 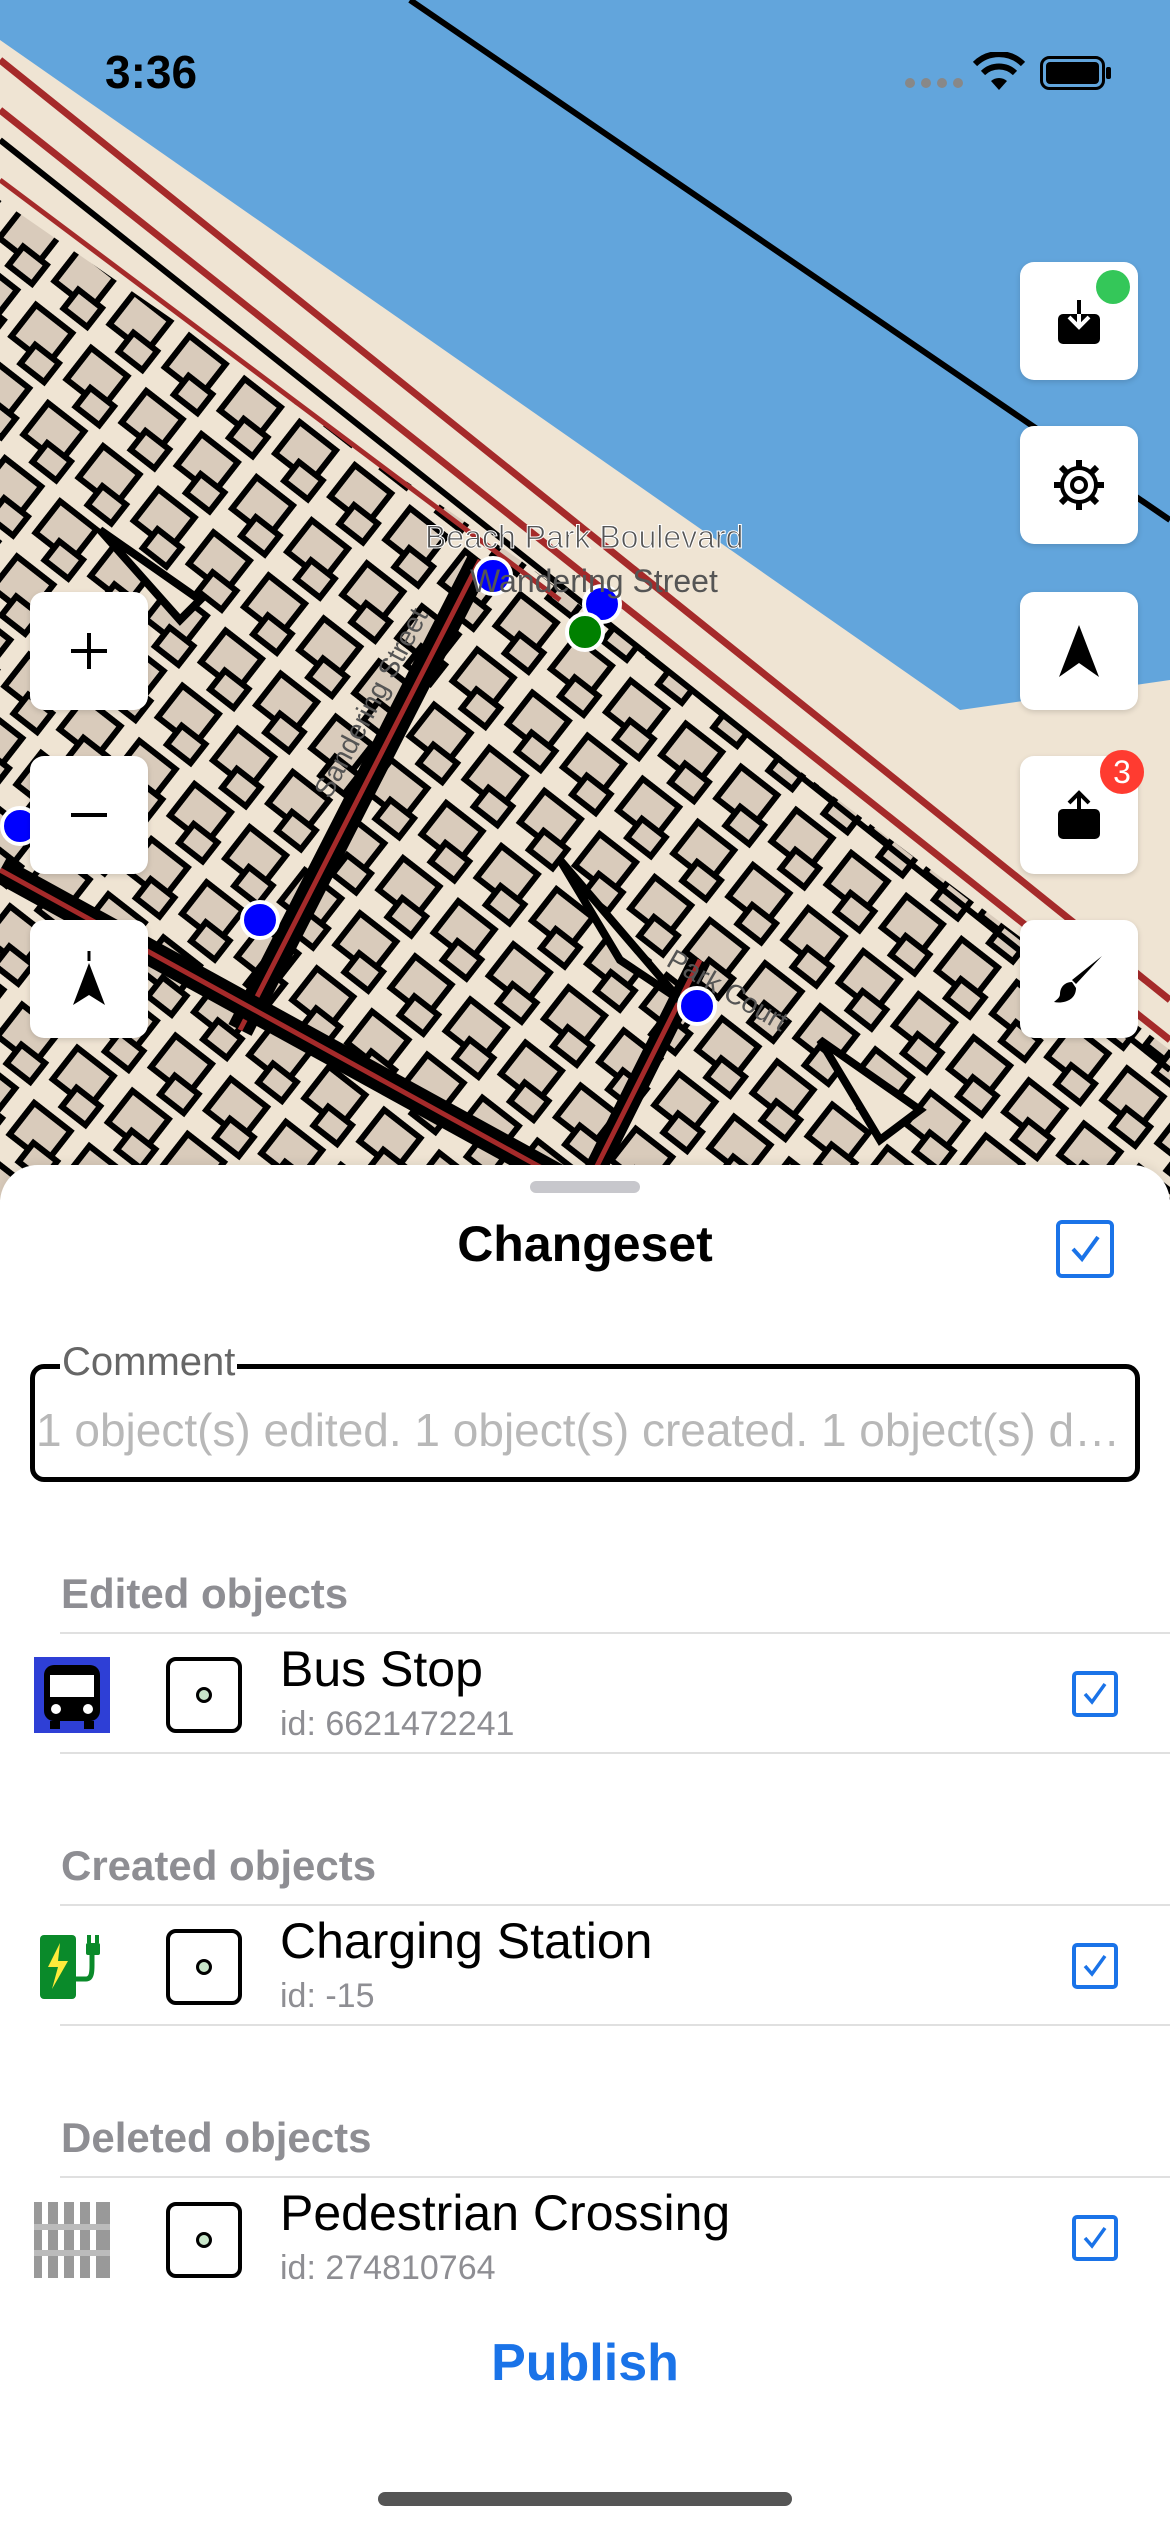 What do you see at coordinates (219, 1865) in the screenshot?
I see `section-header-created: Created objects` at bounding box center [219, 1865].